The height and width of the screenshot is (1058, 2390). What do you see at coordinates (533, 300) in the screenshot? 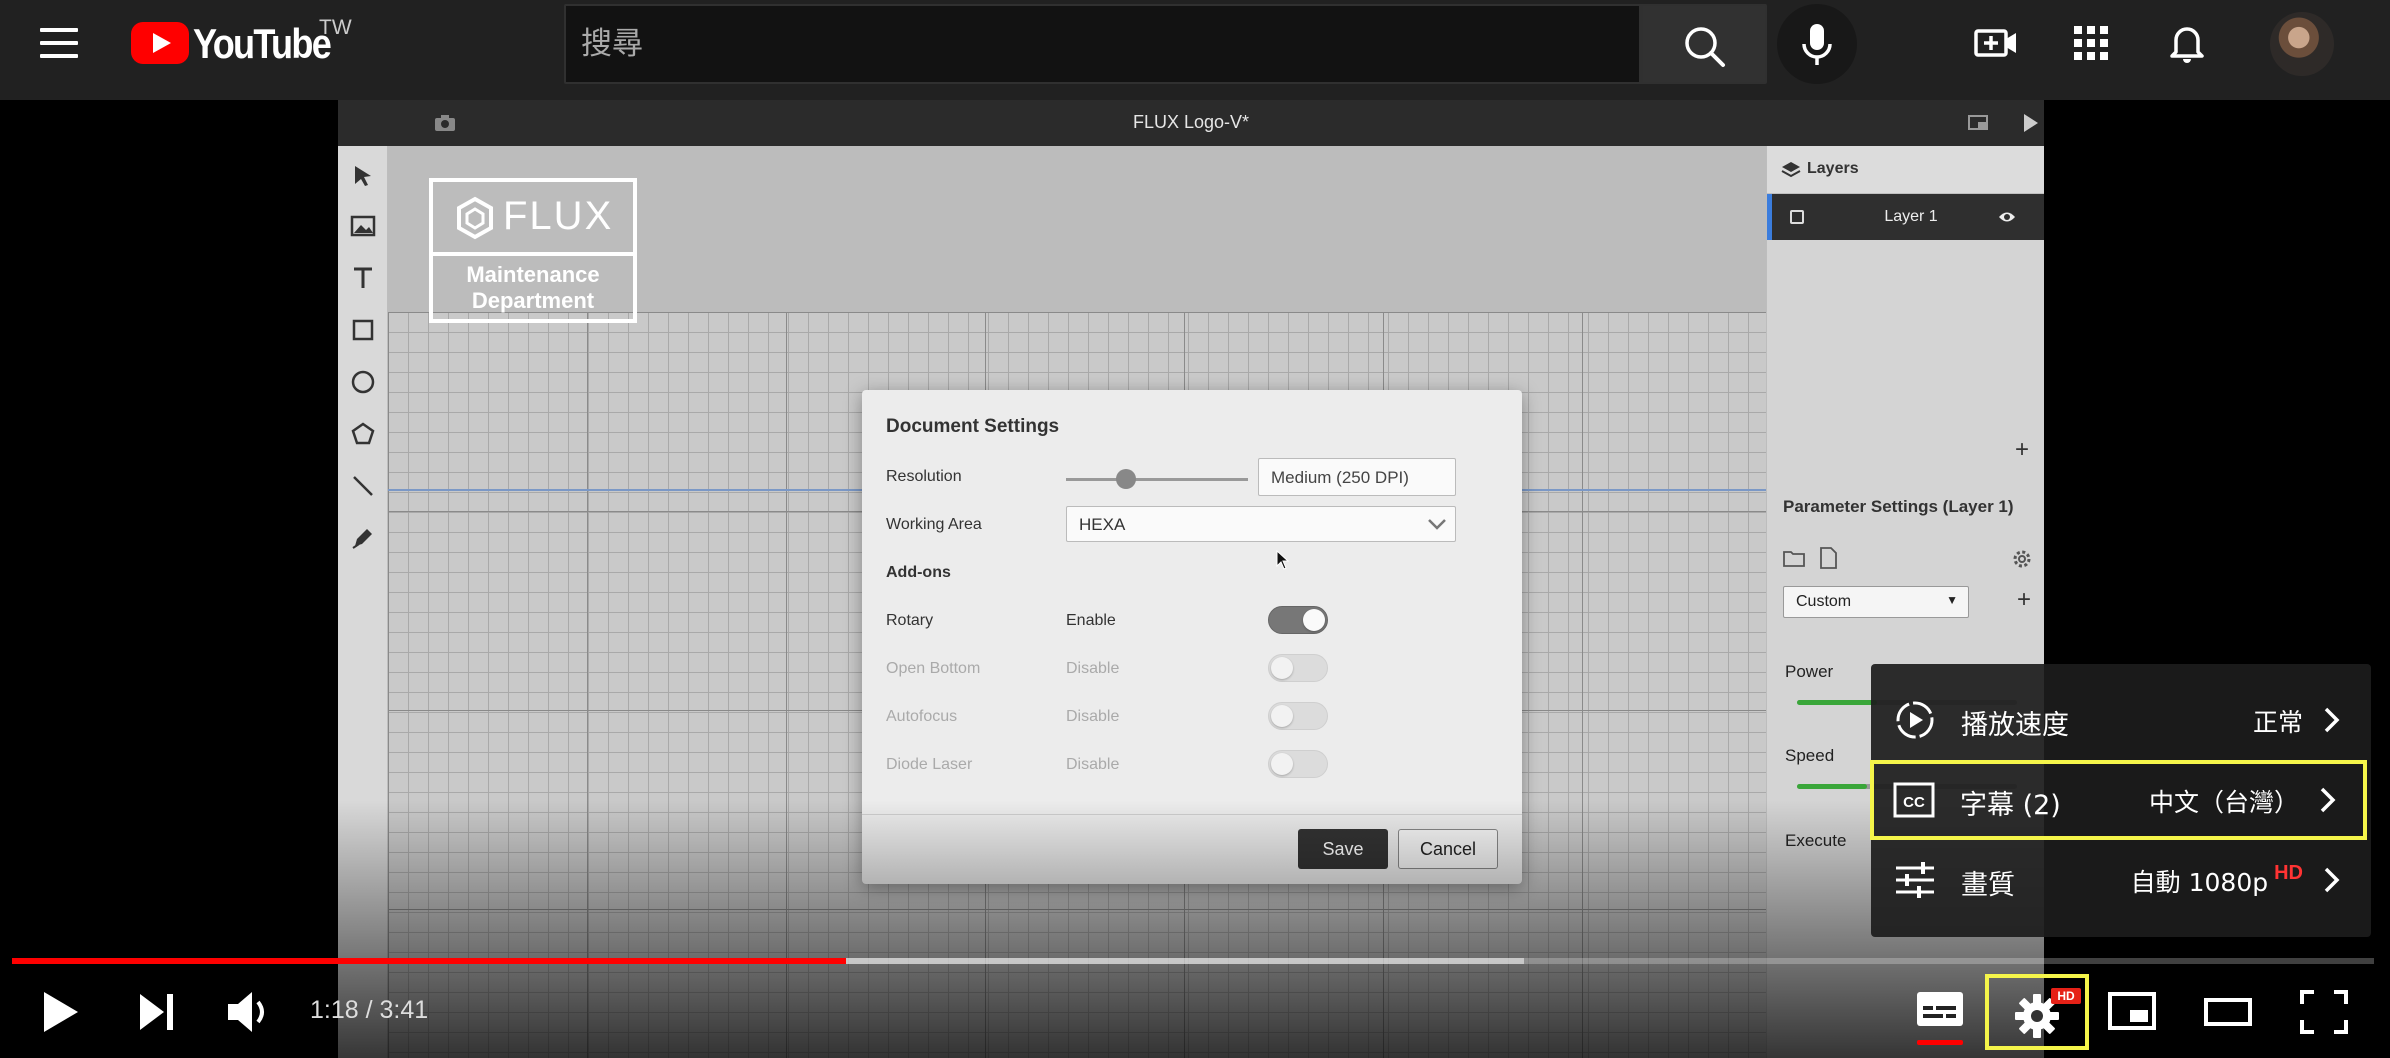
I see `flux-subtitle-line-2: Department` at bounding box center [533, 300].